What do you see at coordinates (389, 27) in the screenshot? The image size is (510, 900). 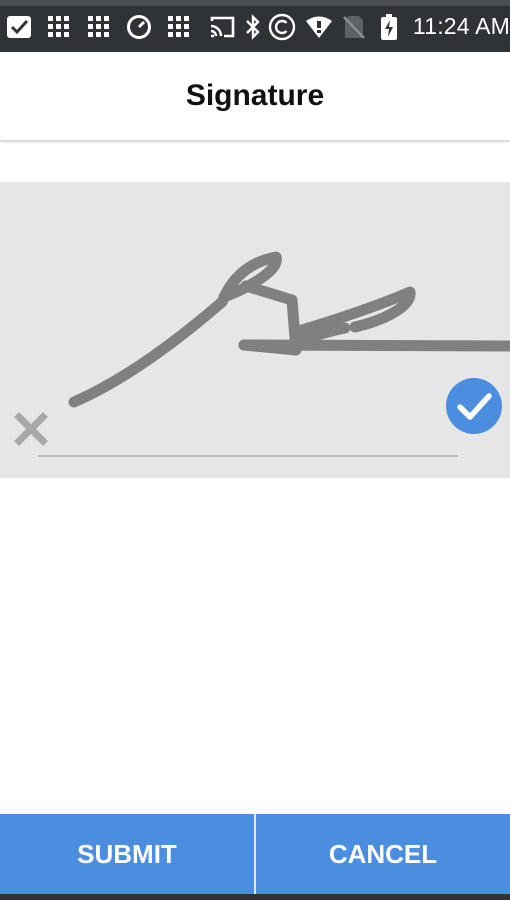 I see `battery-charging-icon` at bounding box center [389, 27].